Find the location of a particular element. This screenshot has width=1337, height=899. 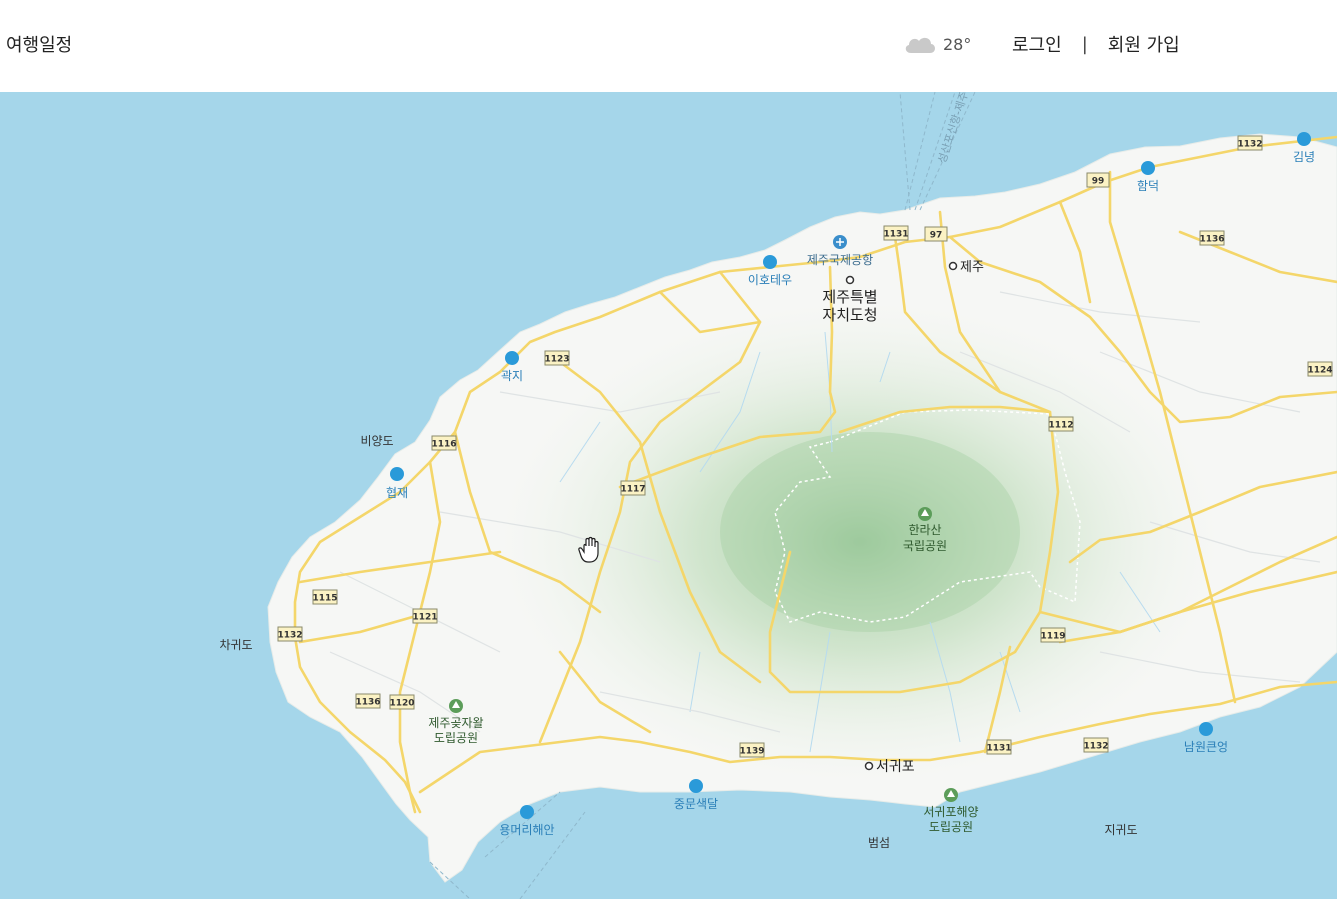

svg-text: 중문색달 is located at coordinates (696, 804).